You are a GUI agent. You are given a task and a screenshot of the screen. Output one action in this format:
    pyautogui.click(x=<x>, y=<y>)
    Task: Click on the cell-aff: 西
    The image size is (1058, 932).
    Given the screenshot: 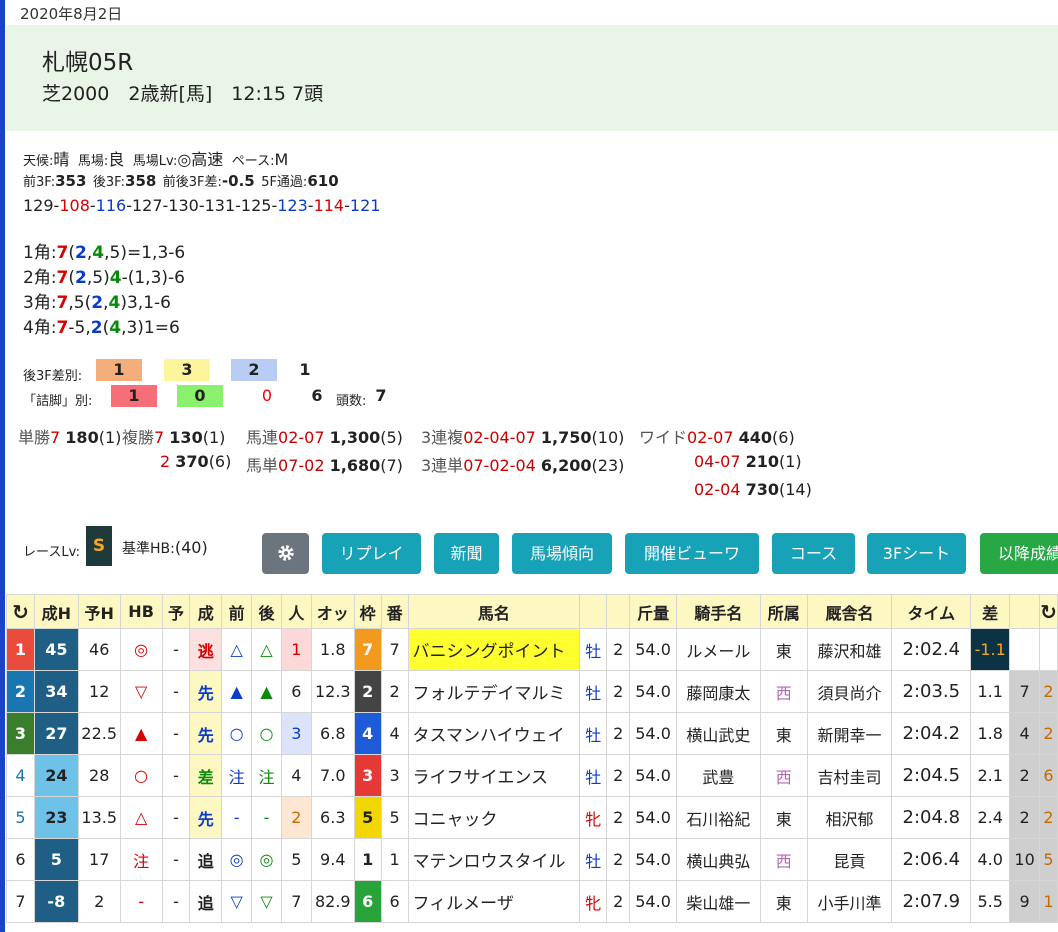 What is the action you would take?
    pyautogui.click(x=783, y=691)
    